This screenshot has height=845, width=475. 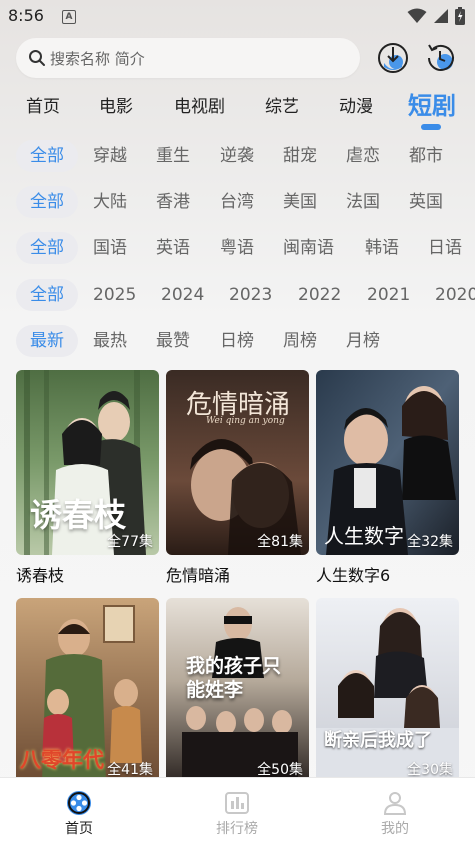 What do you see at coordinates (87, 690) in the screenshot?
I see `show-poster: 八零年代 全41集` at bounding box center [87, 690].